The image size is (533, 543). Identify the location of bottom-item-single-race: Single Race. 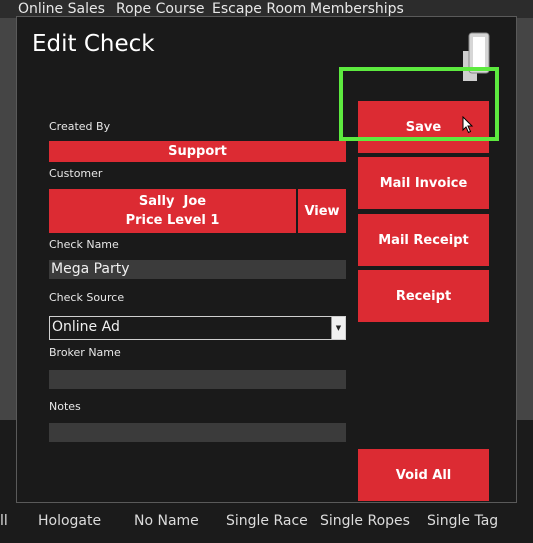
(267, 521).